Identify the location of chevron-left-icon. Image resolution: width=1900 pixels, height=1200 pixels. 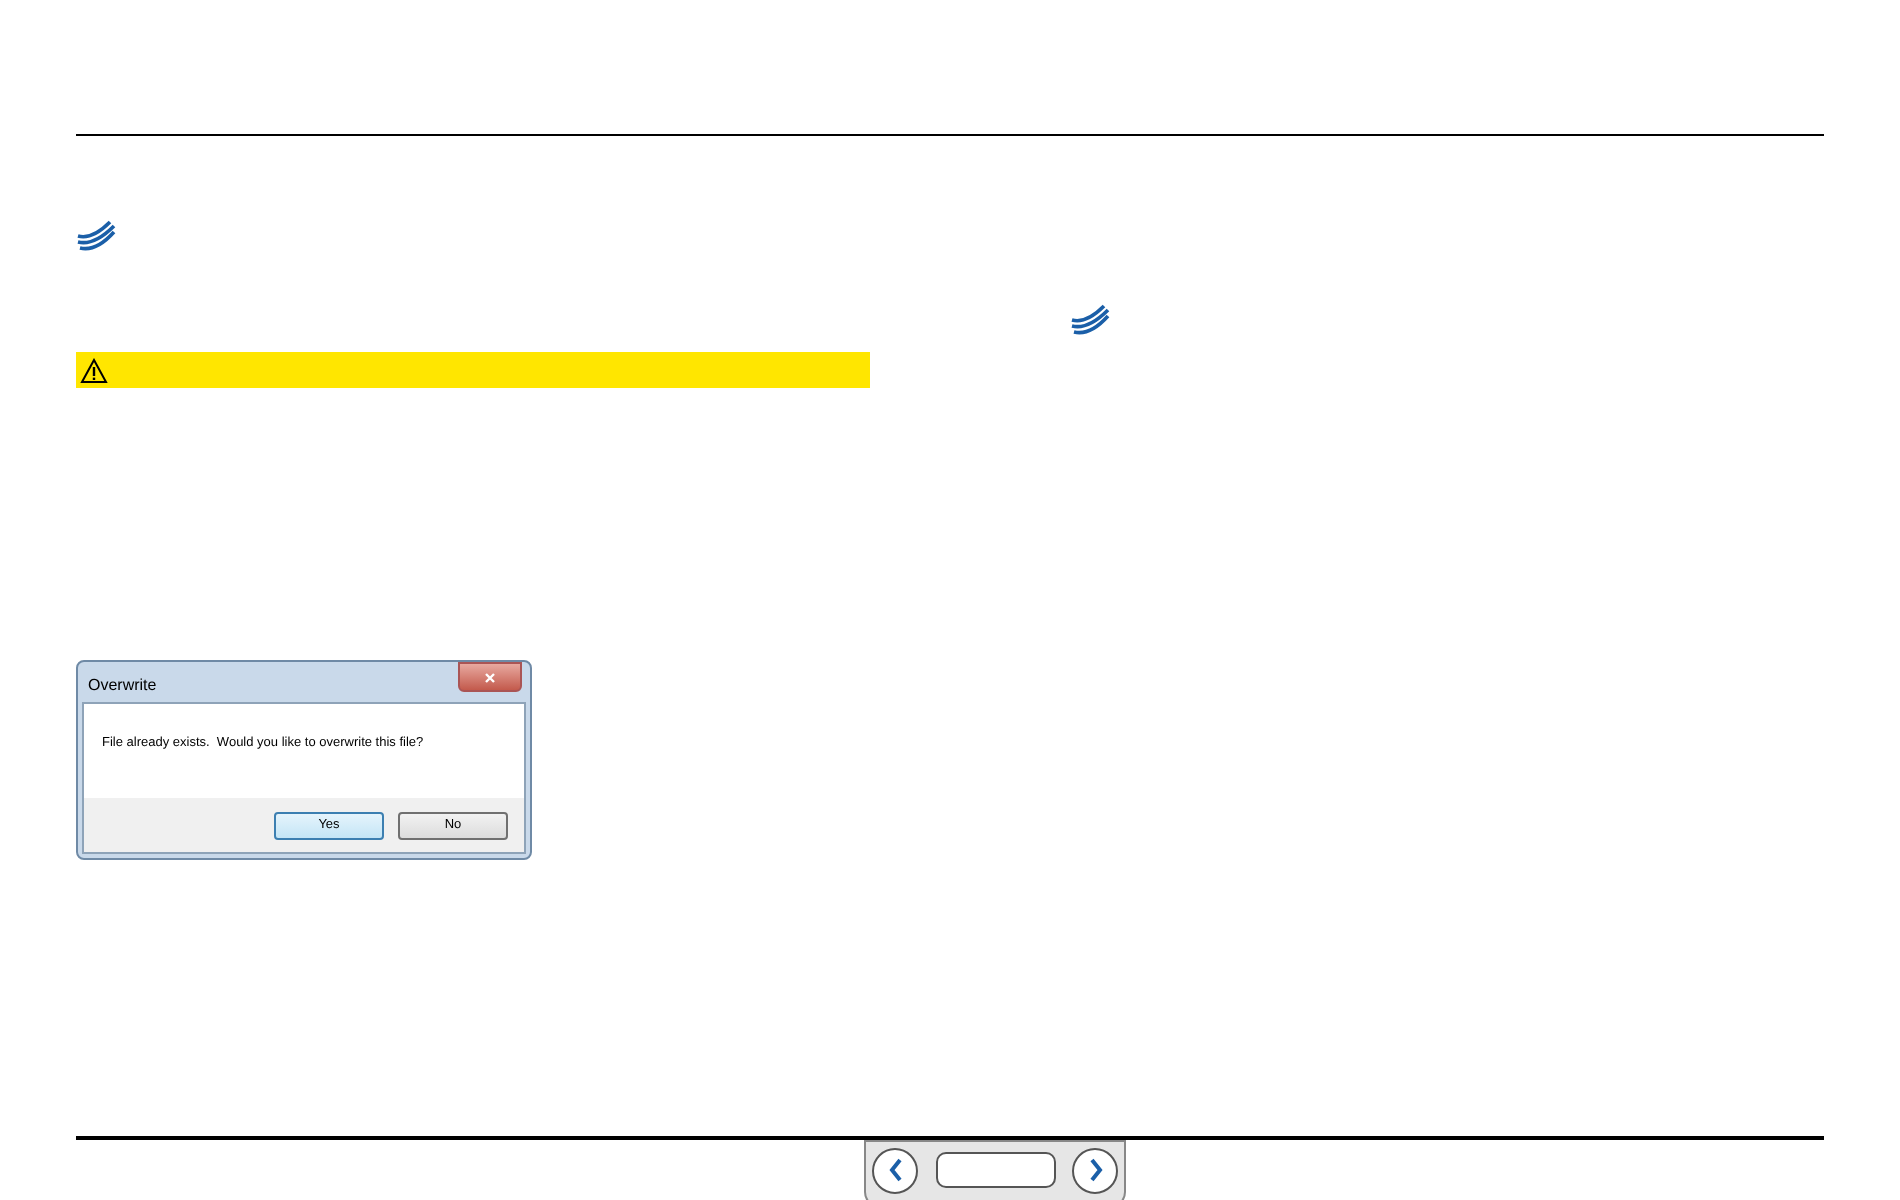
(895, 1170).